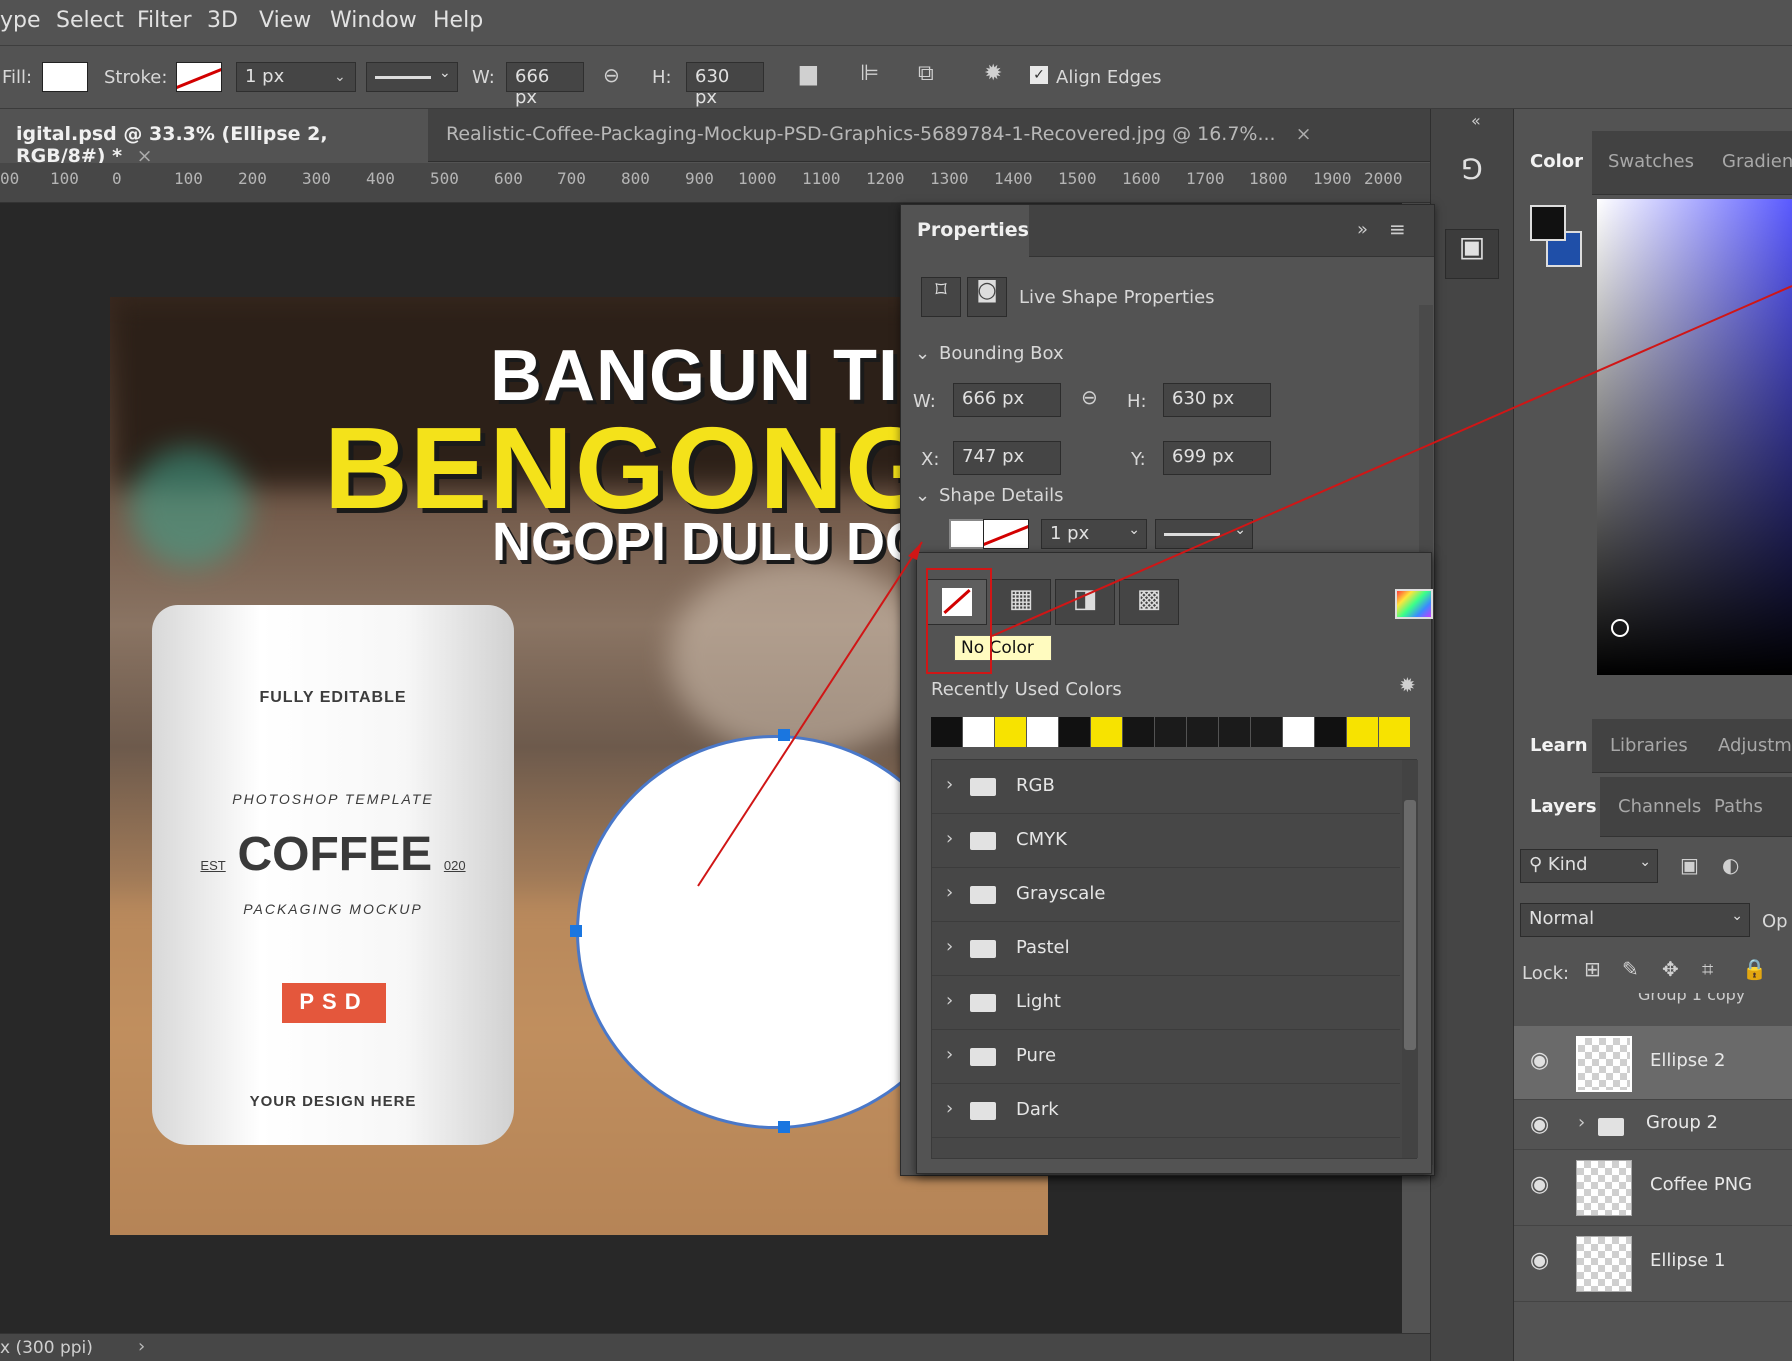 The height and width of the screenshot is (1361, 1792). Describe the element at coordinates (1757, 161) in the screenshot. I see `tab-gradients: Gradien` at that location.